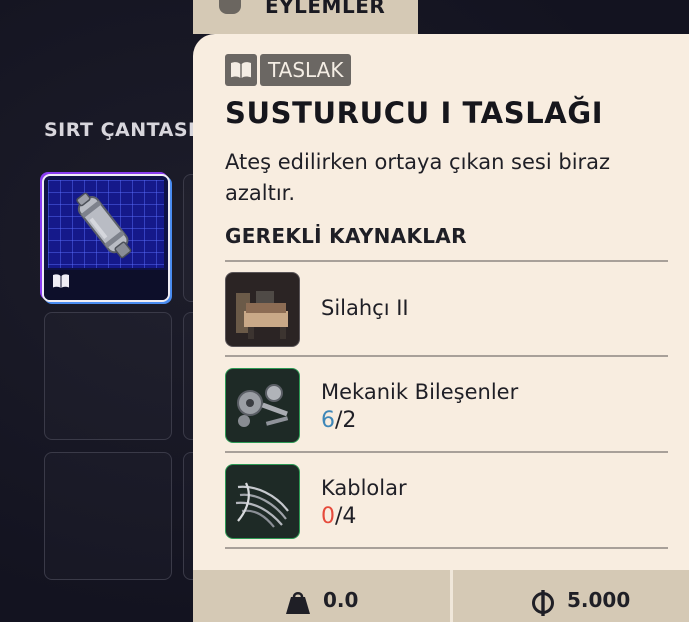  I want to click on resource-row-gunsmith: Silahçı II, so click(446, 310).